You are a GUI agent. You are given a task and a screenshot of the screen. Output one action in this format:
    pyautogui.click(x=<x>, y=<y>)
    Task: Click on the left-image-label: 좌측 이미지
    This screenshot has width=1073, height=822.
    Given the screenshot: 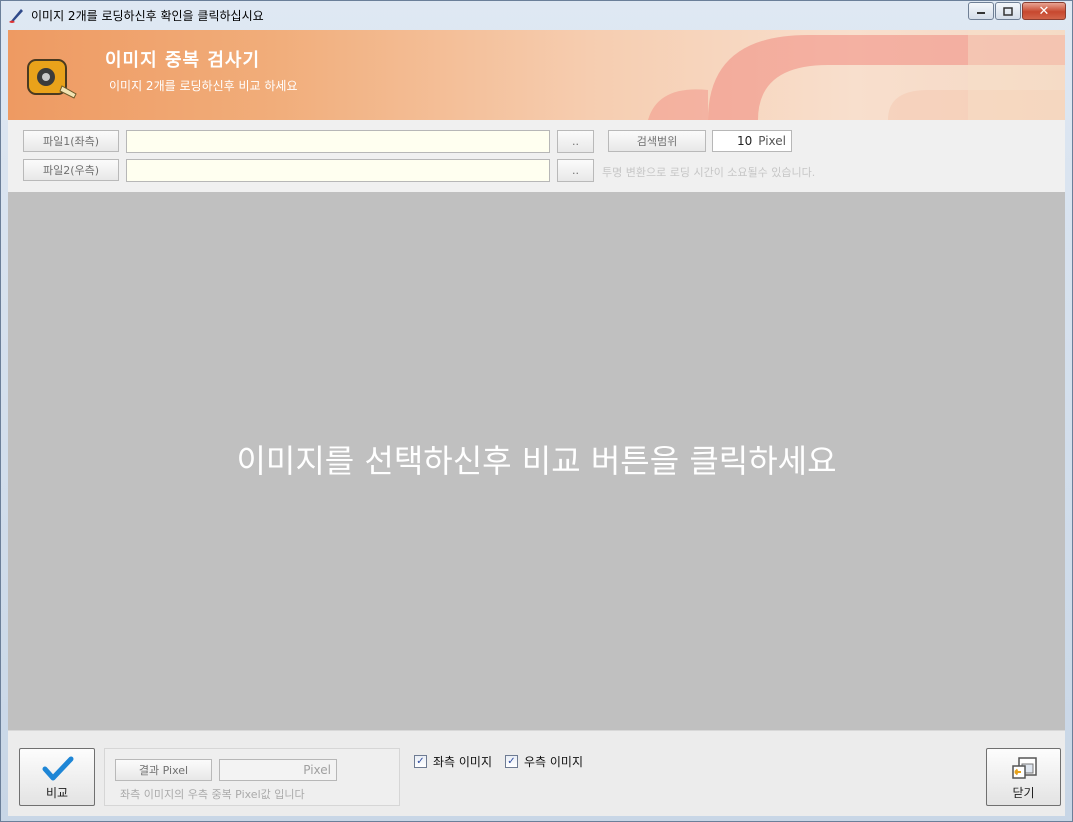 What is the action you would take?
    pyautogui.click(x=463, y=762)
    